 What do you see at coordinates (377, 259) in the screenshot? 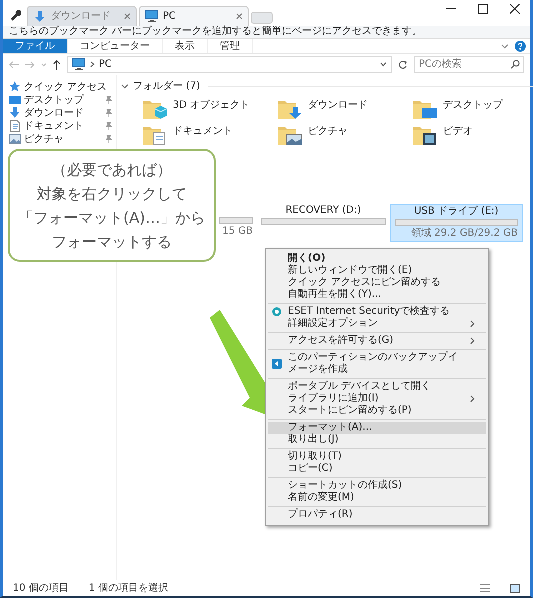
I see `menu-item: 開く(O)` at bounding box center [377, 259].